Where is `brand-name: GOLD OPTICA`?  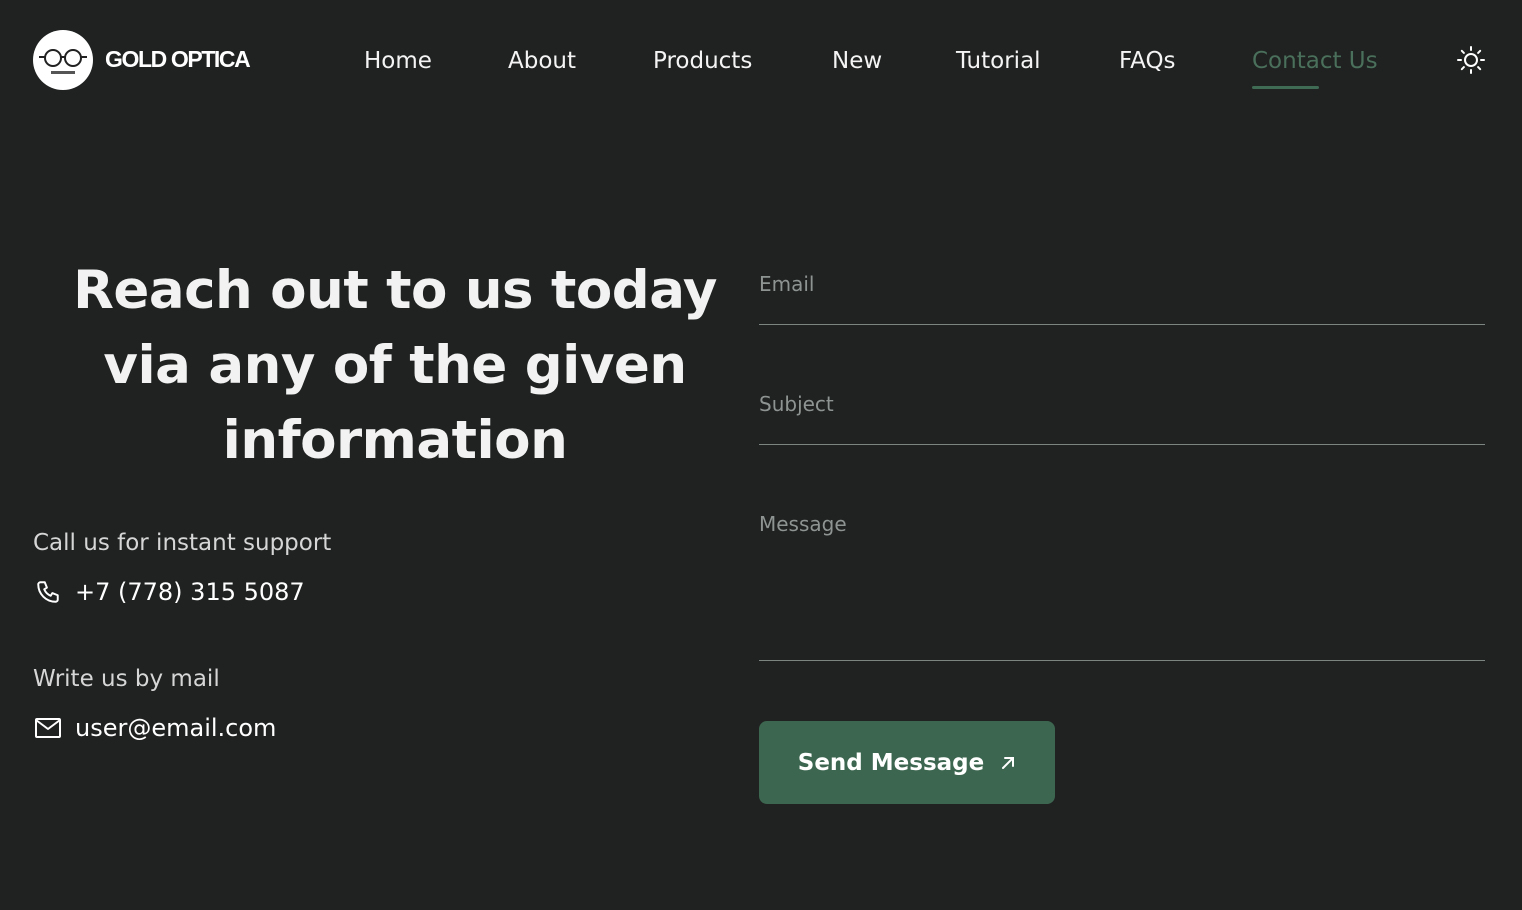
brand-name: GOLD OPTICA is located at coordinates (178, 59).